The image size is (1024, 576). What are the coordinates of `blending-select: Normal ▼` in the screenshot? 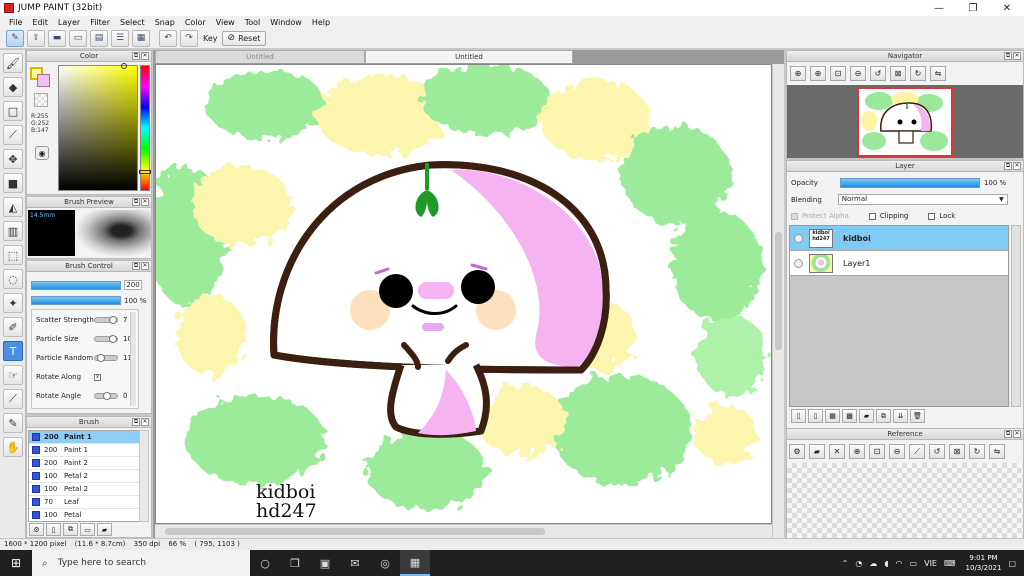 It's located at (922, 199).